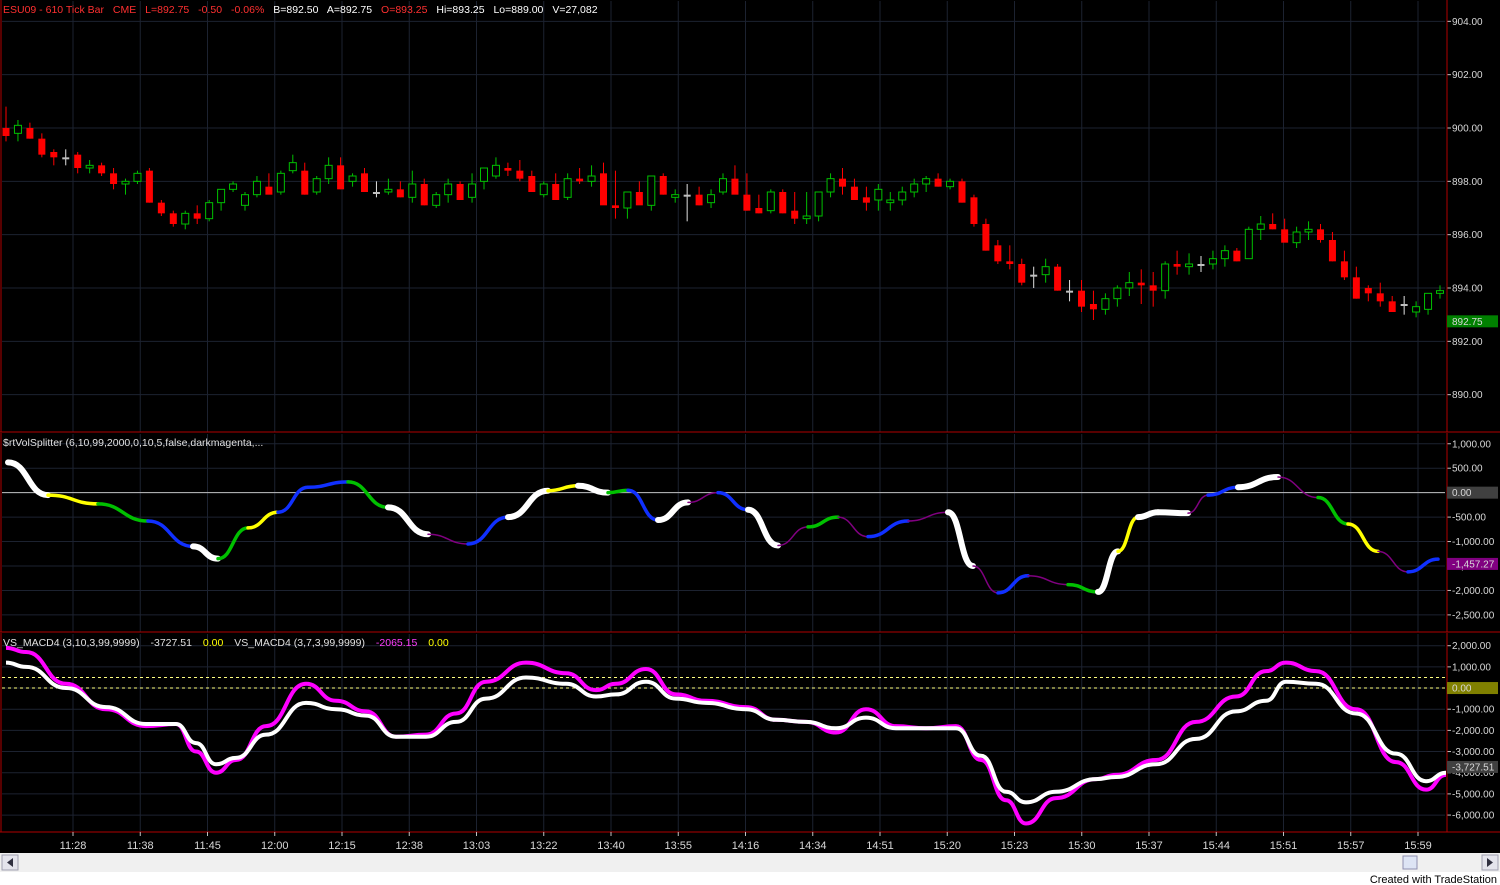  I want to click on y-tick-label: 896.00, so click(1467, 235).